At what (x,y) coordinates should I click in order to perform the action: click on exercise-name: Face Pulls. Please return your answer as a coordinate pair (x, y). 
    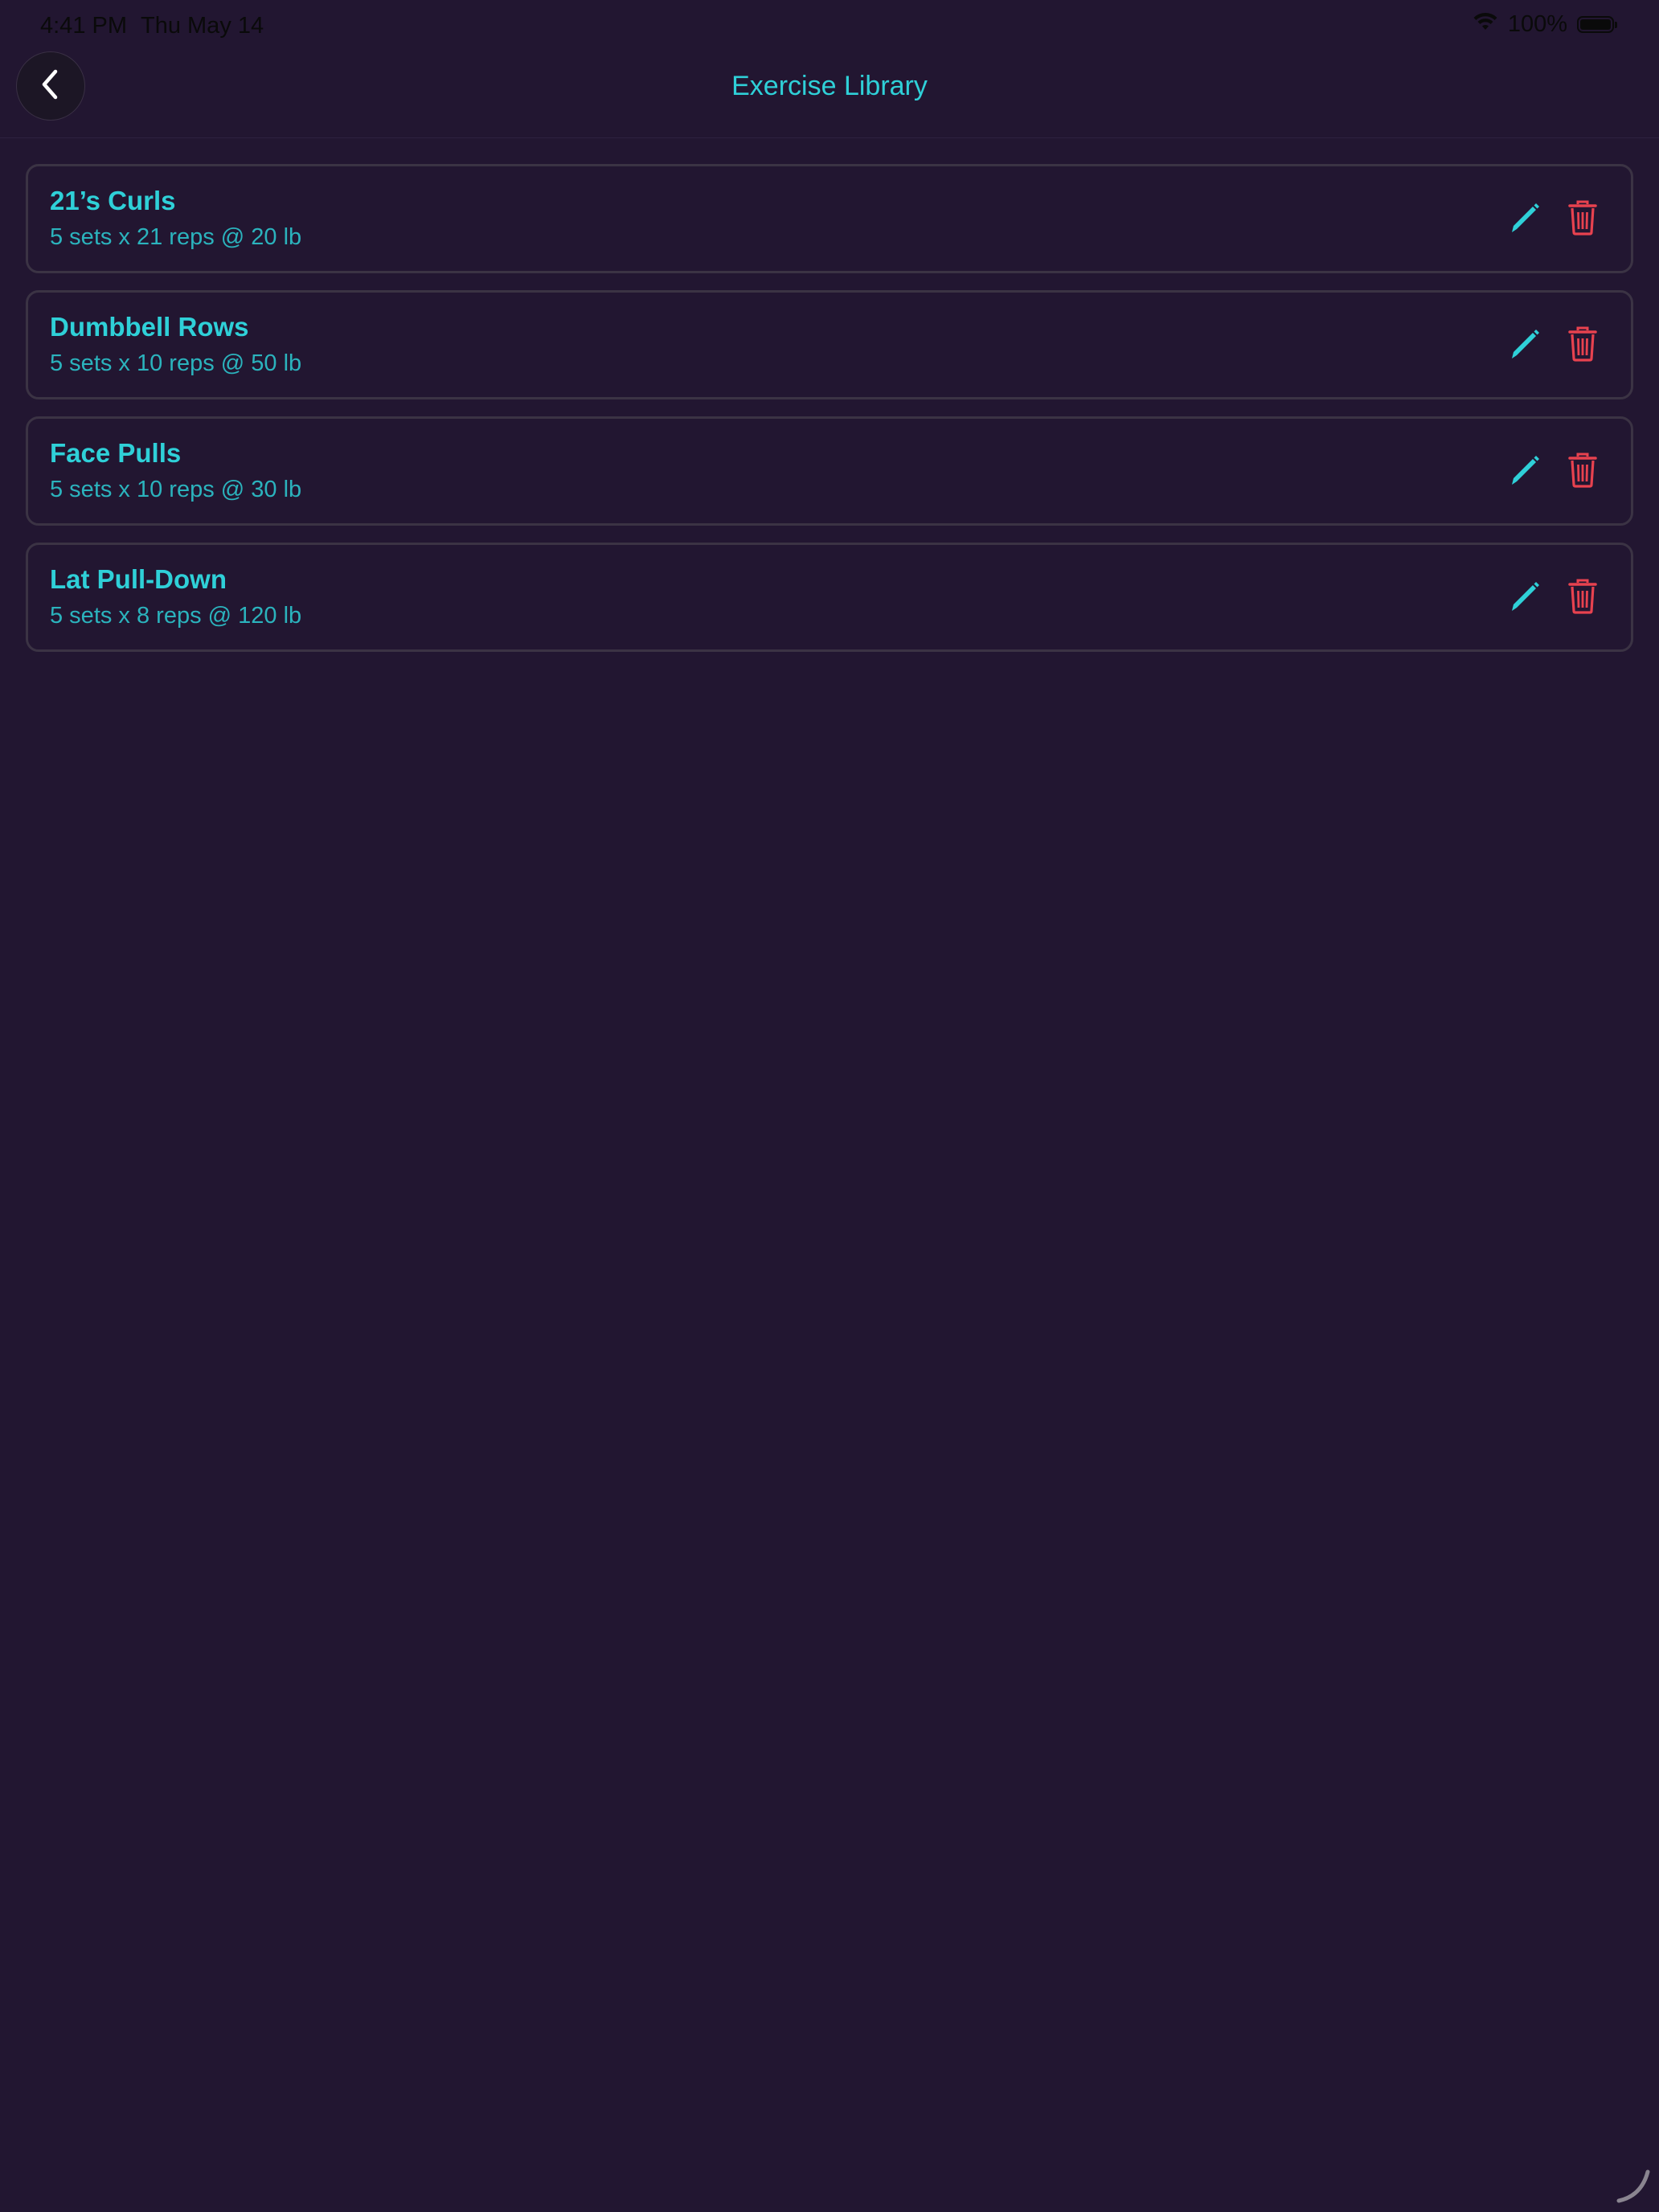
    Looking at the image, I should click on (116, 453).